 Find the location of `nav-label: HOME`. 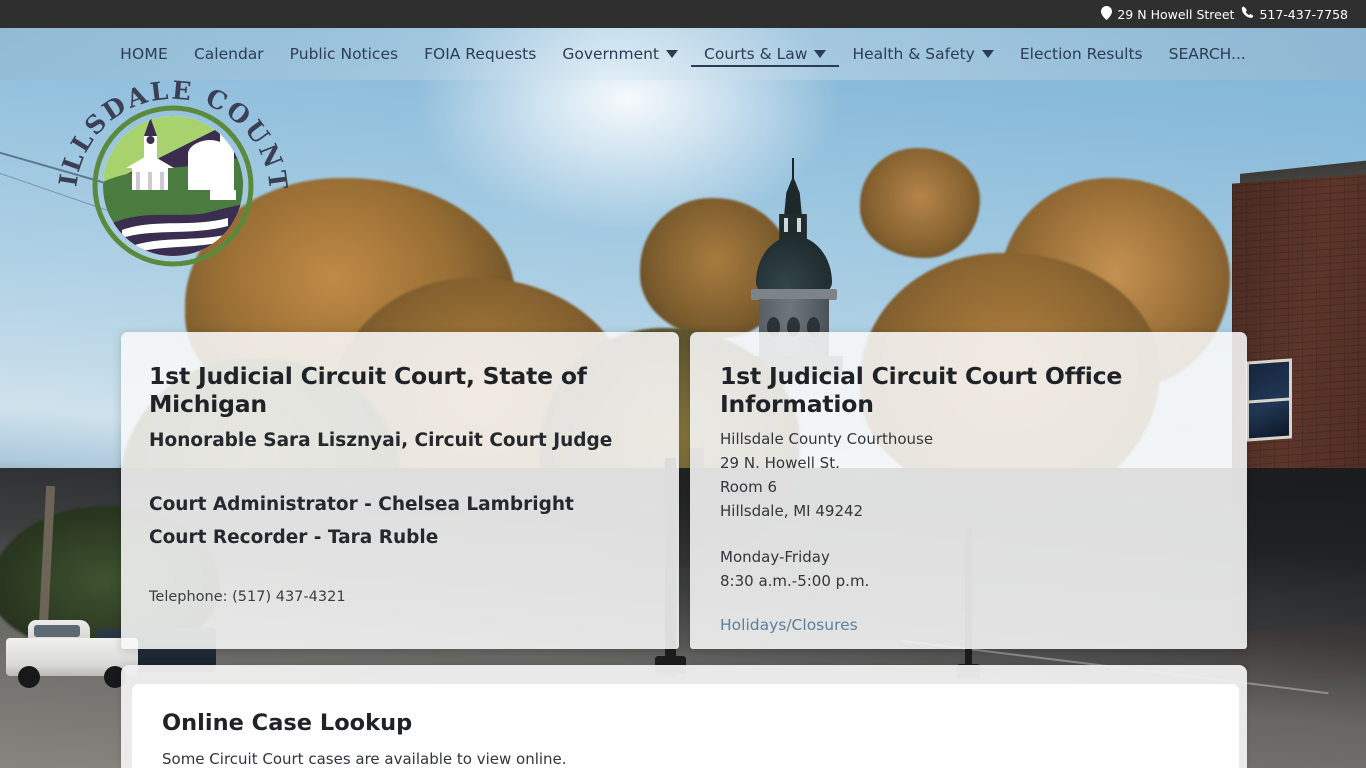

nav-label: HOME is located at coordinates (144, 54).